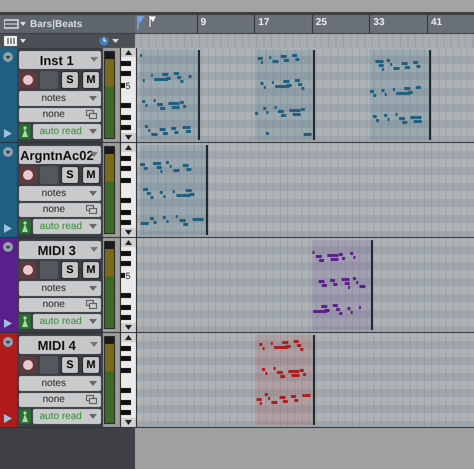 This screenshot has width=474, height=469. What do you see at coordinates (59, 155) in the screenshot?
I see `track-name: ArgntnAc02` at bounding box center [59, 155].